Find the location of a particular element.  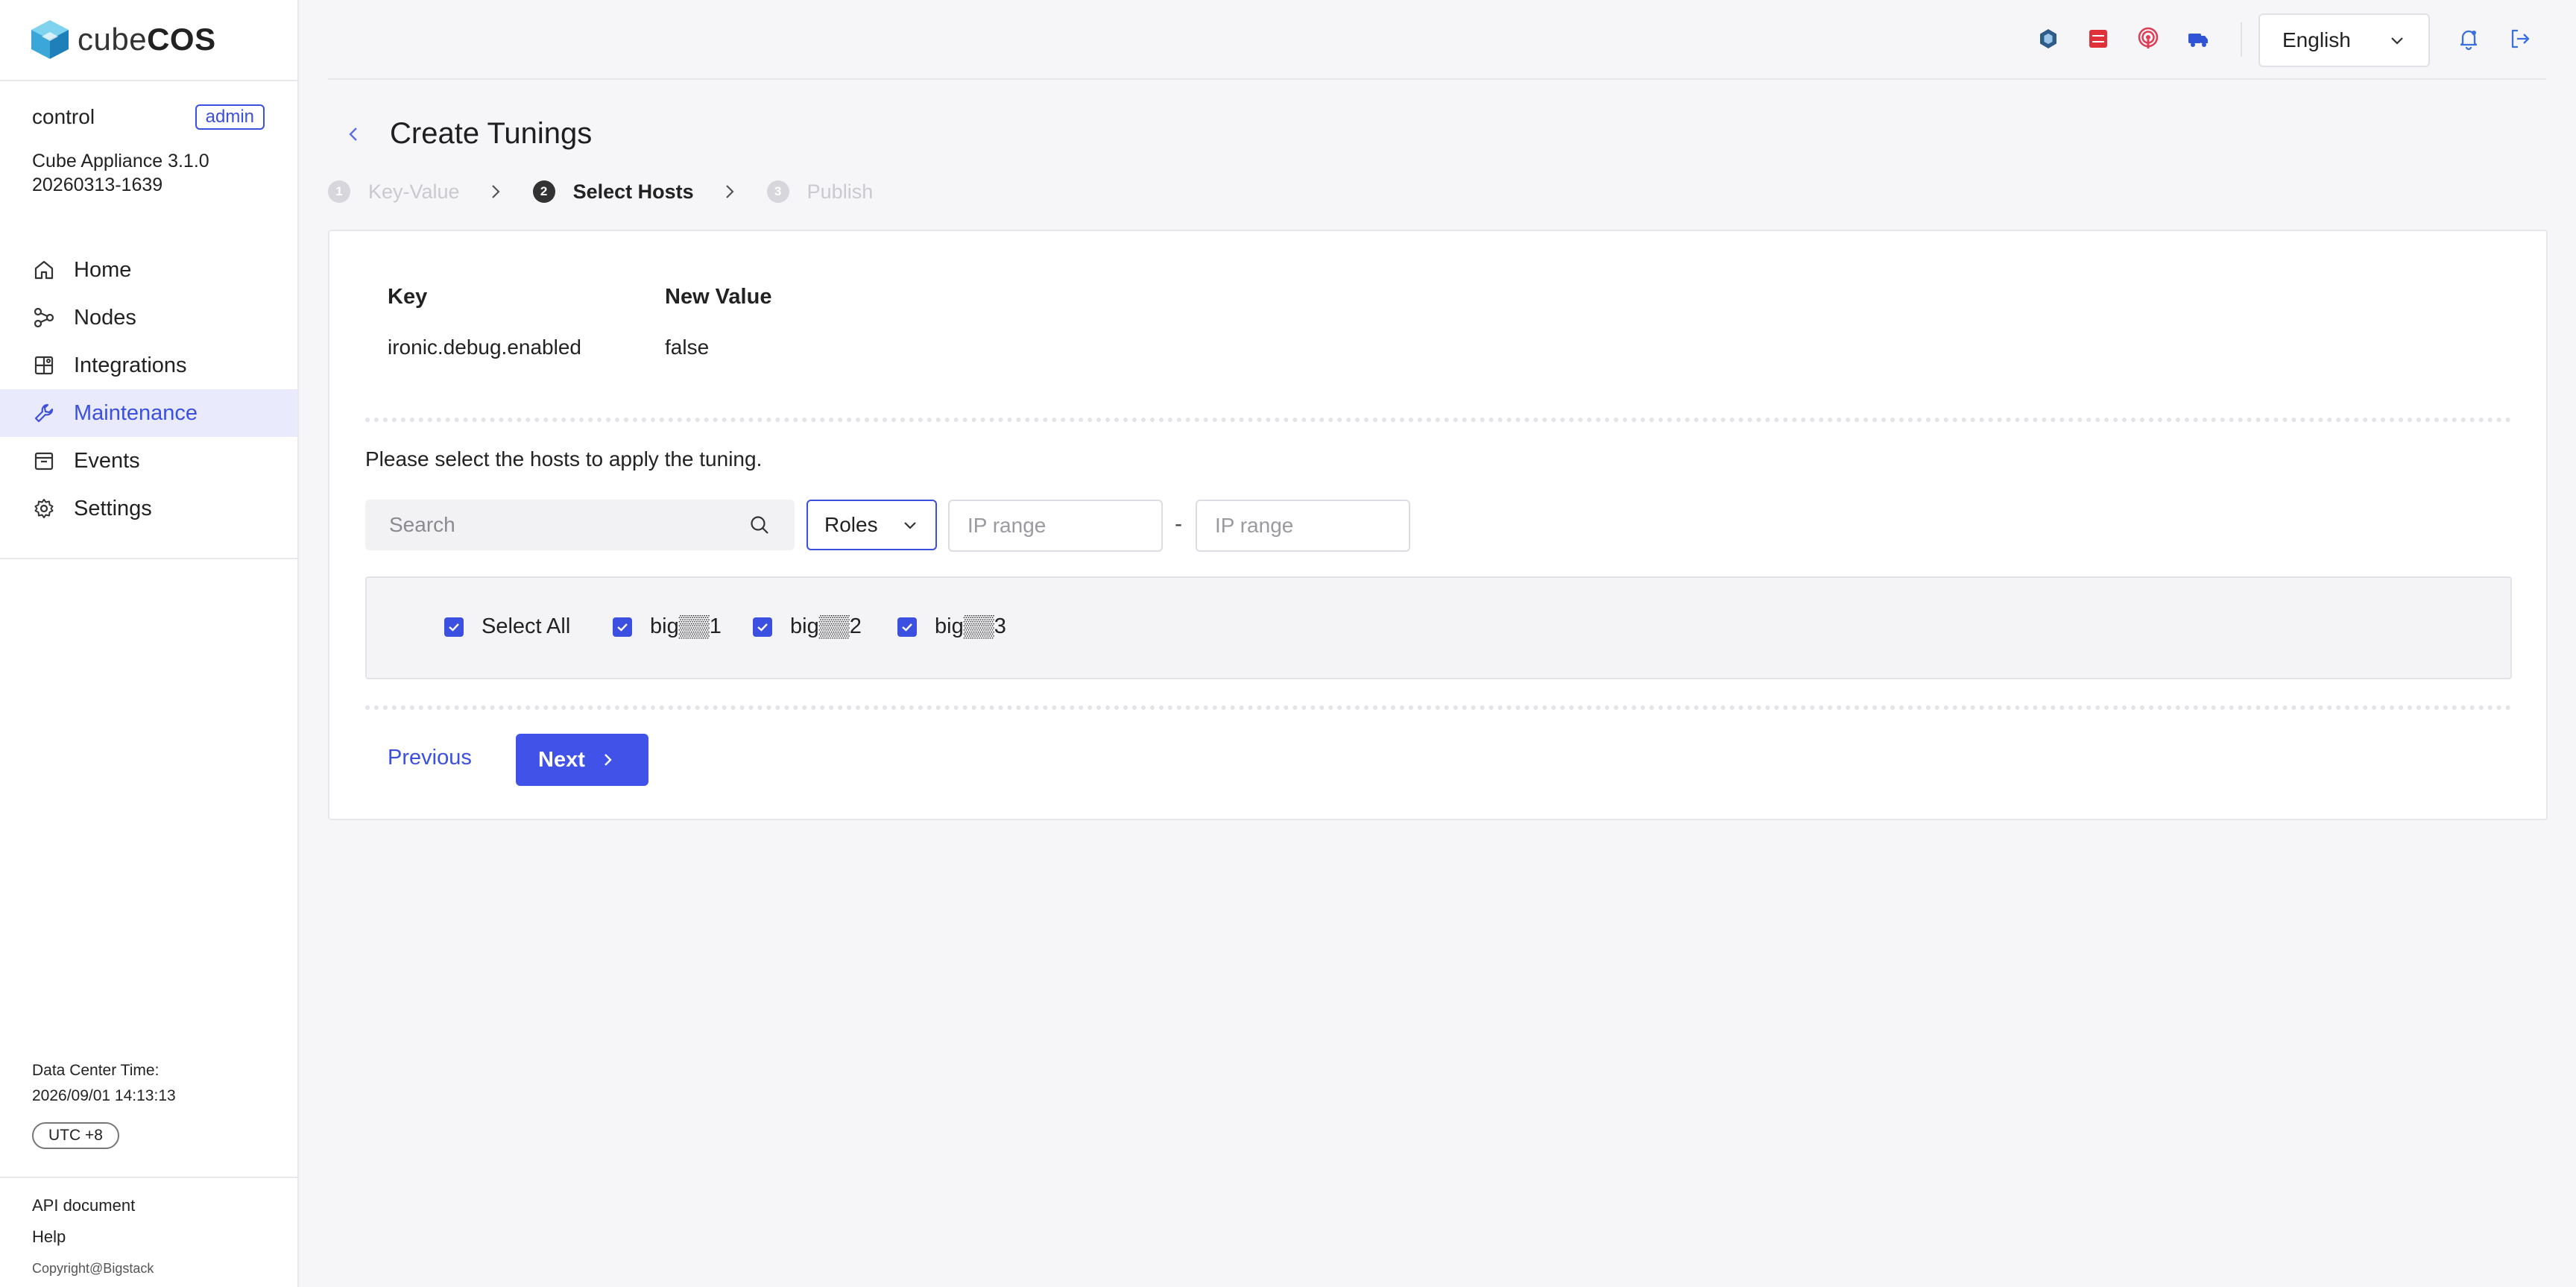

new-value-column-header: New Value is located at coordinates (718, 297).